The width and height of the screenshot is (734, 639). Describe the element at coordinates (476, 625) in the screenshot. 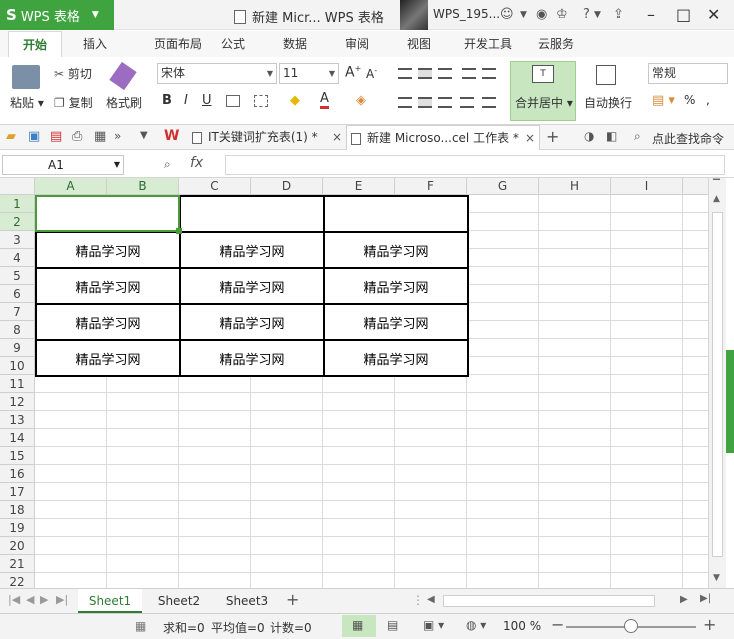

I see `reading-mode-icon: ◍ ▾` at that location.